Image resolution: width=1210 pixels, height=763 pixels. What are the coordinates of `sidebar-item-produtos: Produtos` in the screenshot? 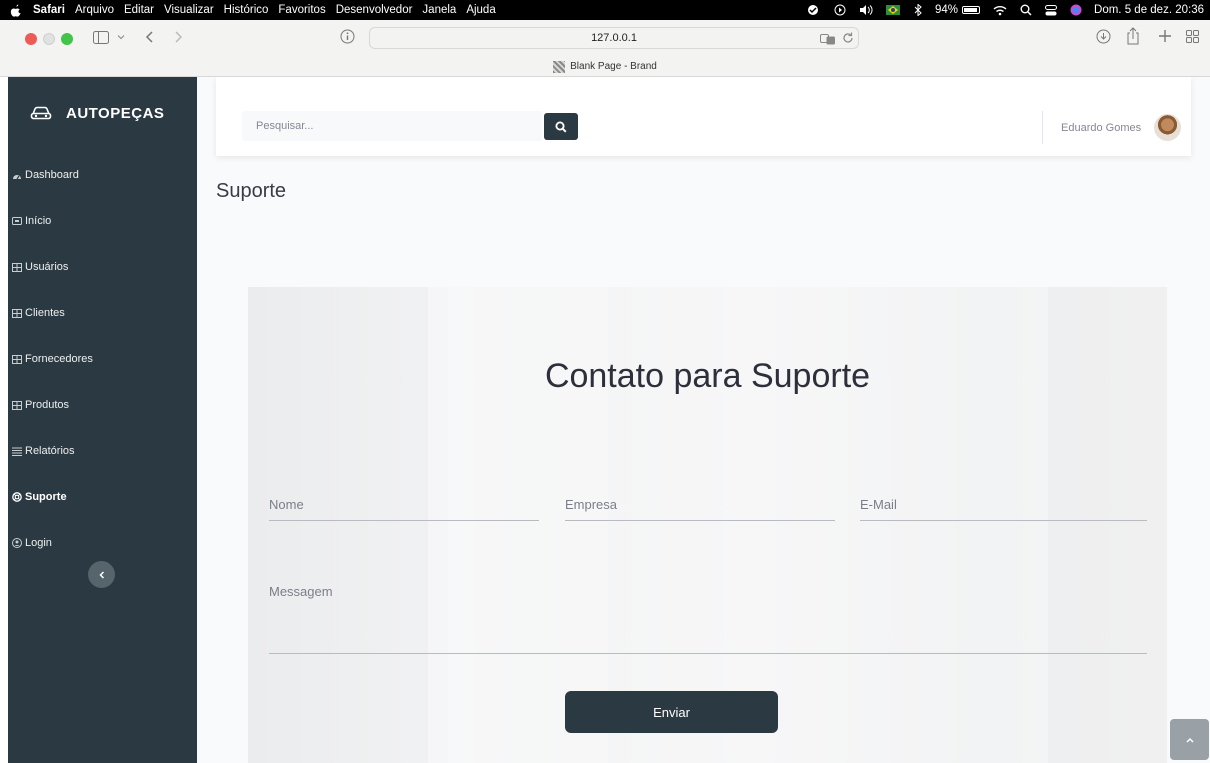 It's located at (102, 405).